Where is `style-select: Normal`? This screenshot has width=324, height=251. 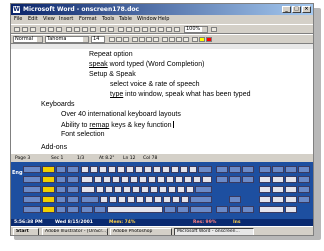 style-select: Normal is located at coordinates (28, 39).